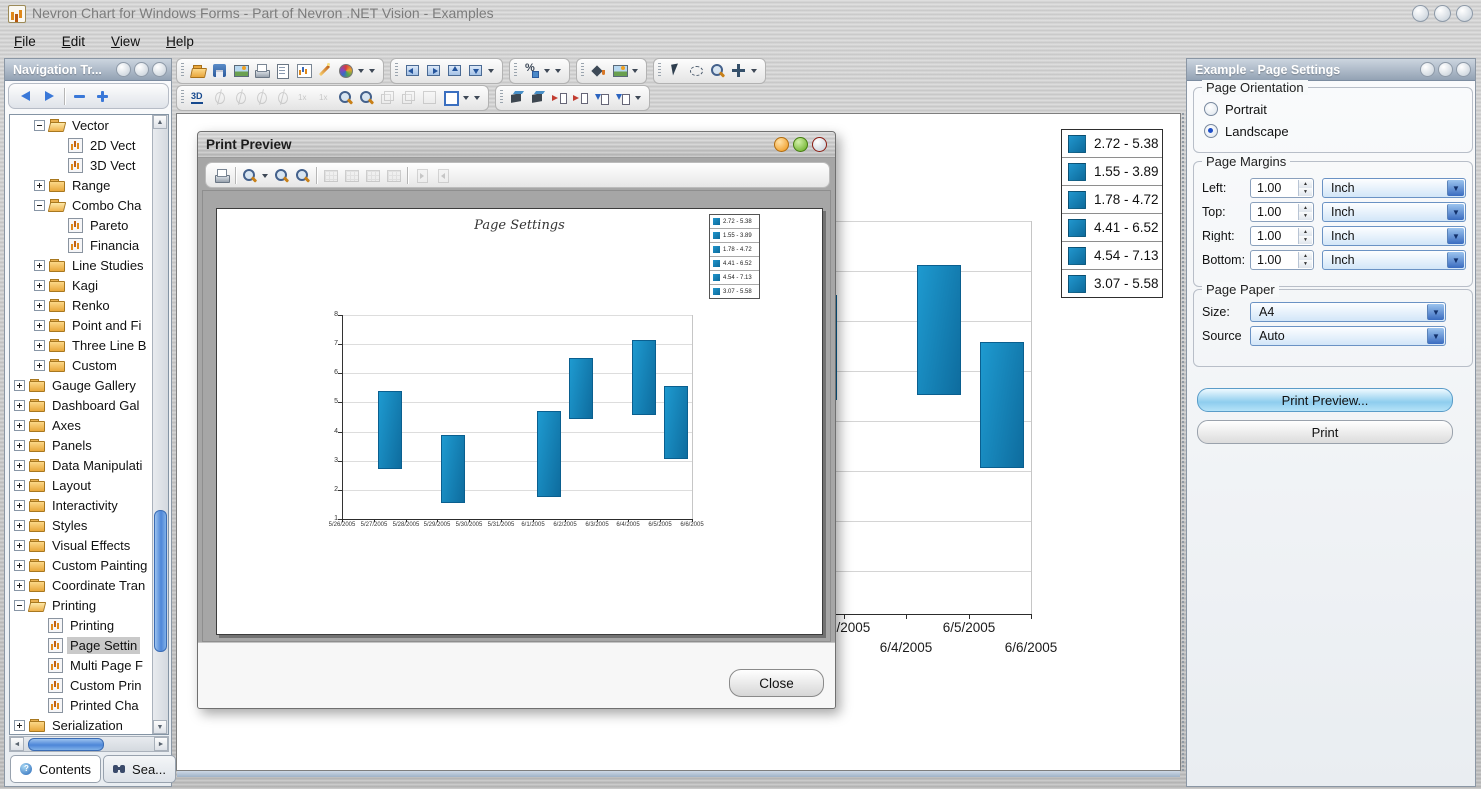 Image resolution: width=1481 pixels, height=789 pixels. I want to click on tree-item: Gauge Gallery, so click(82, 385).